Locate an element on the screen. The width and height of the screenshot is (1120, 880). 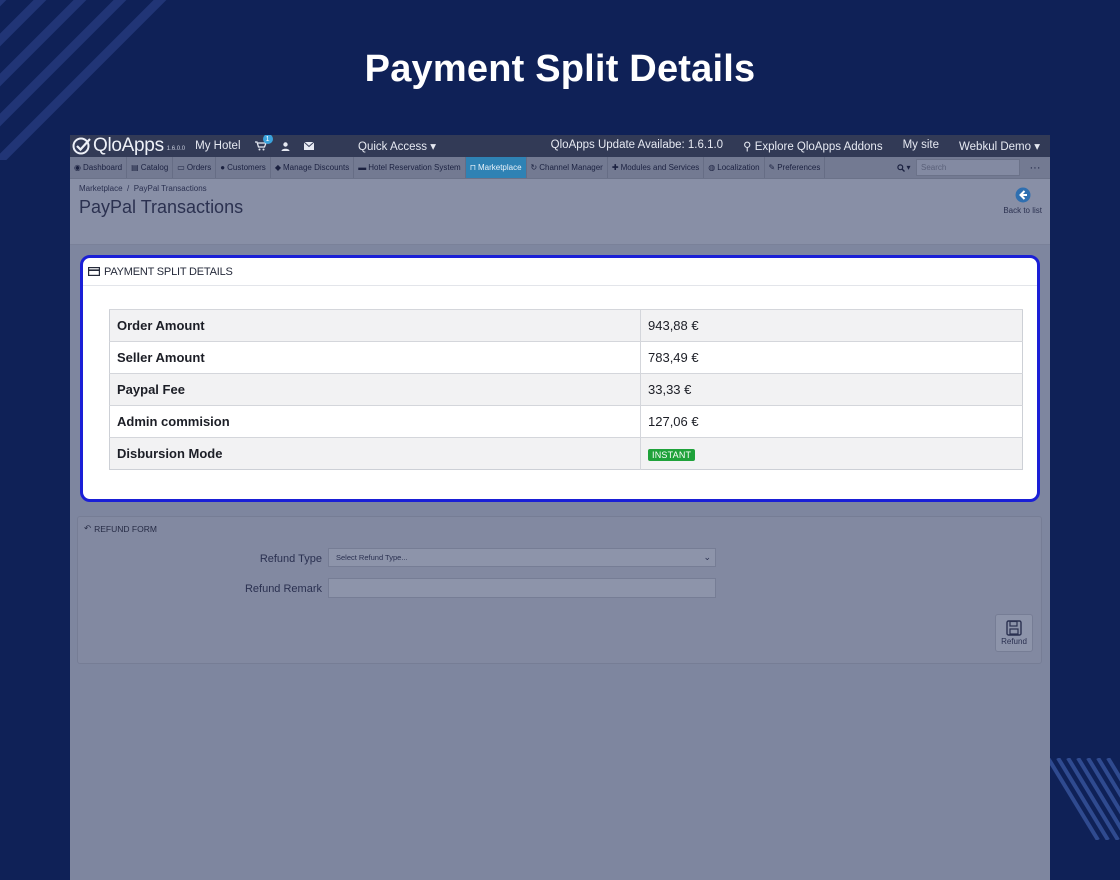
addons-label: Explore QloApps Addons is located at coordinates (818, 147).